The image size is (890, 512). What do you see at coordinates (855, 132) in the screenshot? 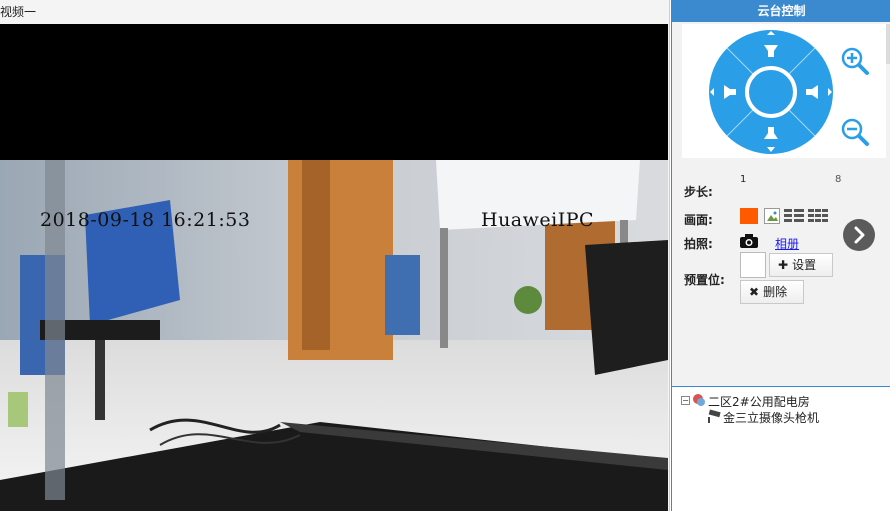
I see `zoom-out-icon` at bounding box center [855, 132].